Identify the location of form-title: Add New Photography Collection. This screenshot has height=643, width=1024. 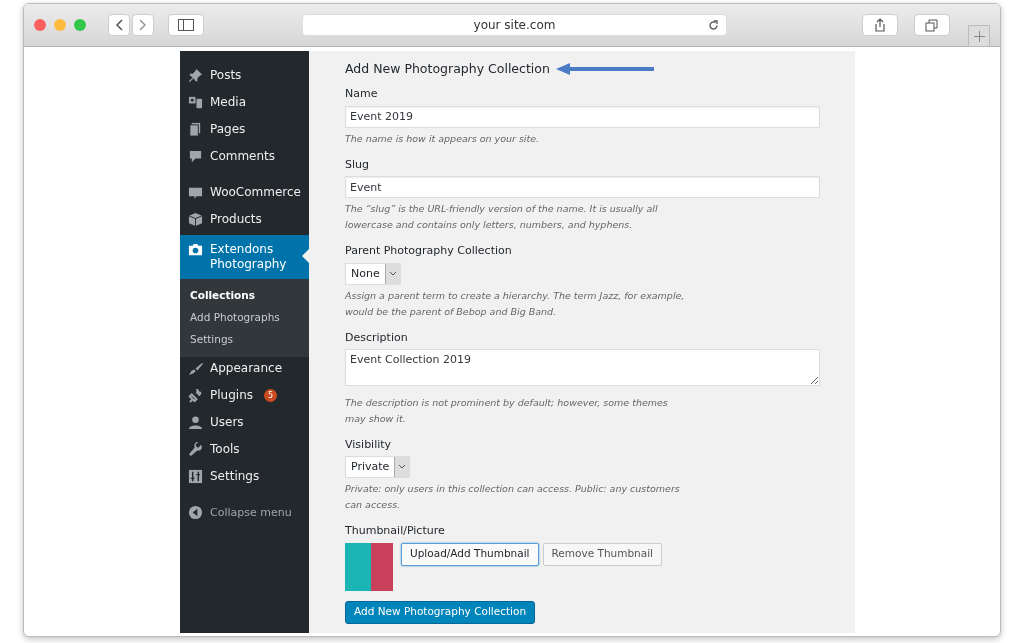
(447, 68).